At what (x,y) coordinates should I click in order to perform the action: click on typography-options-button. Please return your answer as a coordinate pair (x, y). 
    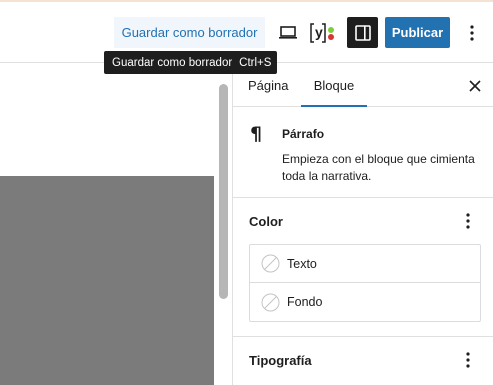
    Looking at the image, I should click on (468, 360).